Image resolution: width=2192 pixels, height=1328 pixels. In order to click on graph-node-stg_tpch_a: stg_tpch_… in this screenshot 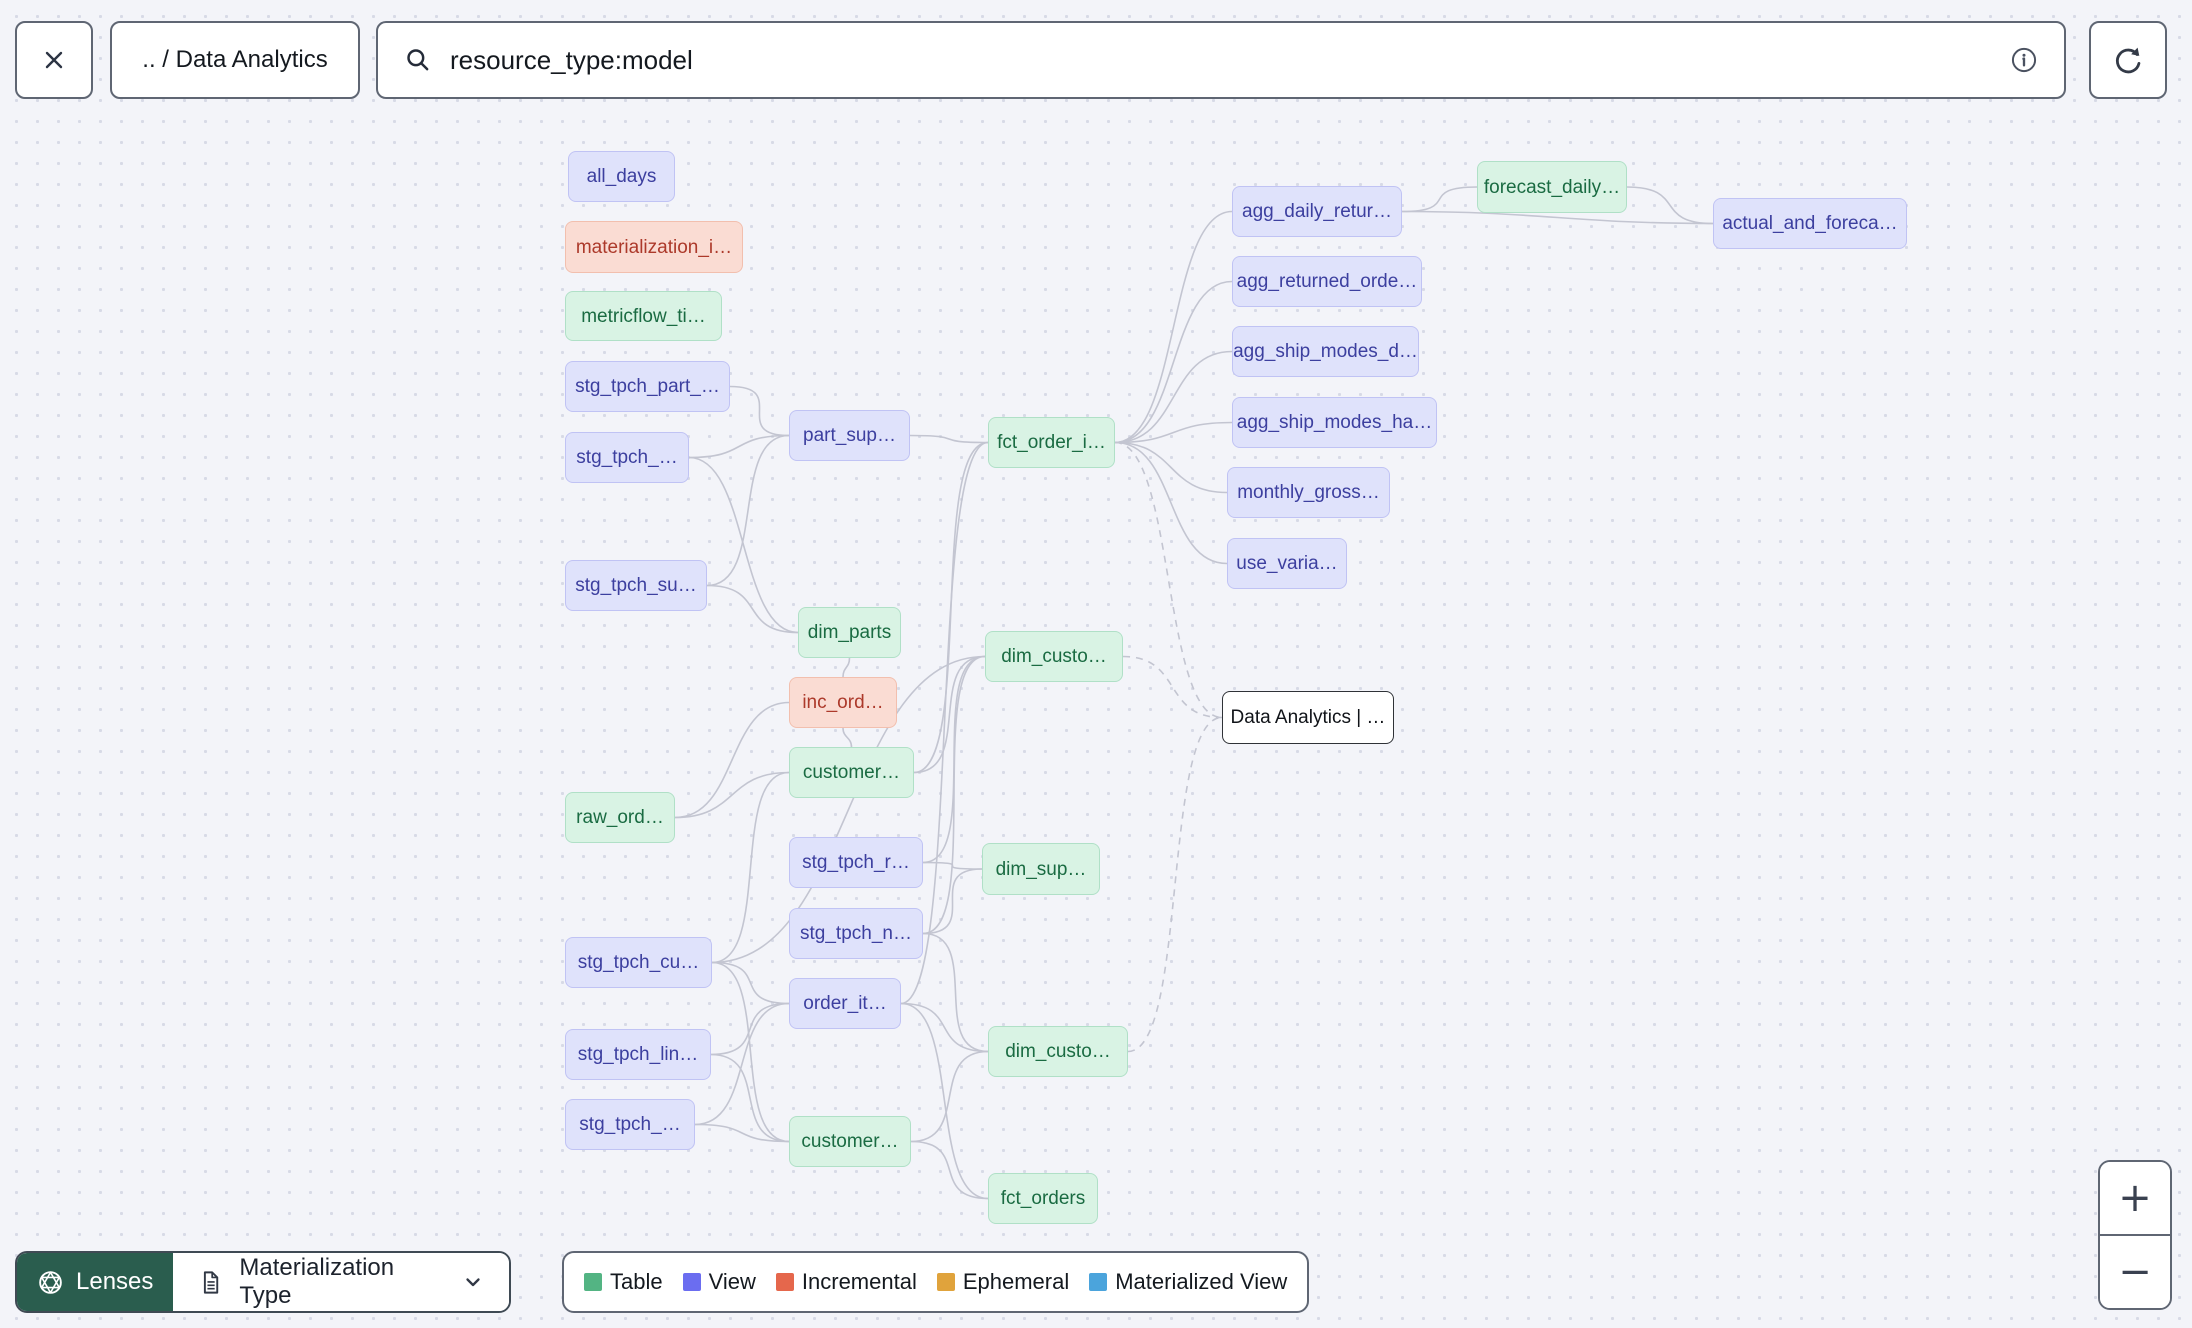, I will do `click(627, 457)`.